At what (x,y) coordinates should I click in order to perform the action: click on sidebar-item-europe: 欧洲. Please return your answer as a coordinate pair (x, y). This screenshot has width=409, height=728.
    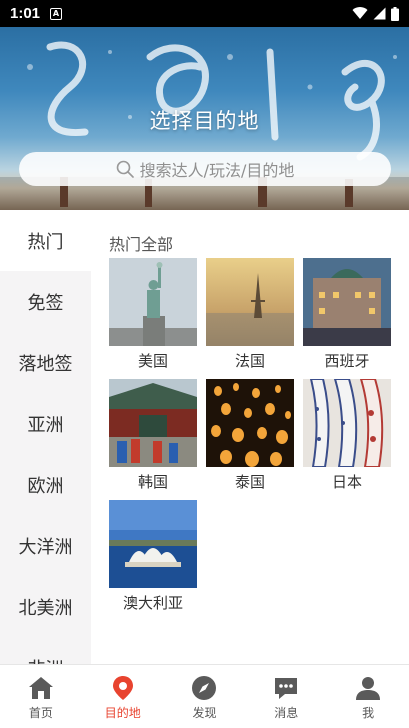
    Looking at the image, I should click on (45, 484).